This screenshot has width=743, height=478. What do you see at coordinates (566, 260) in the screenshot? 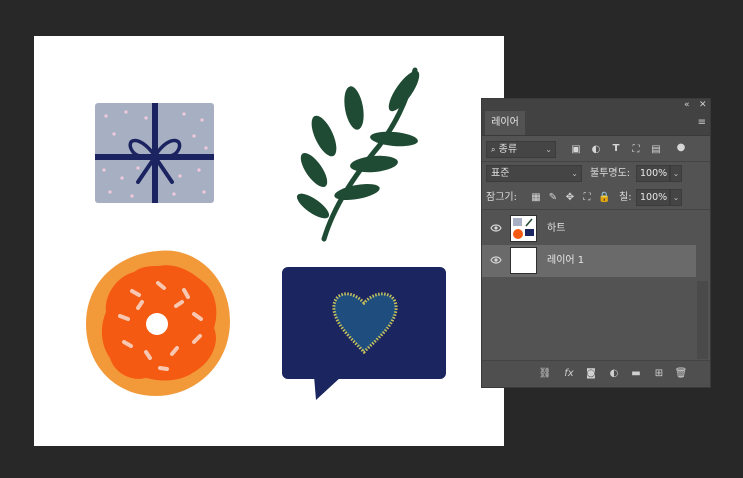
I see `layer-name: 레이어 1` at bounding box center [566, 260].